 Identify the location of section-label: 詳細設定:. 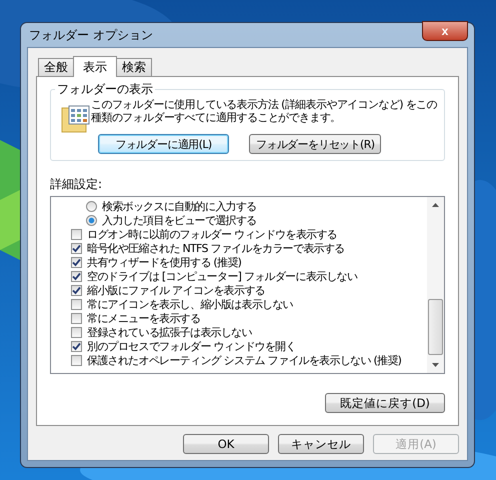
(77, 184).